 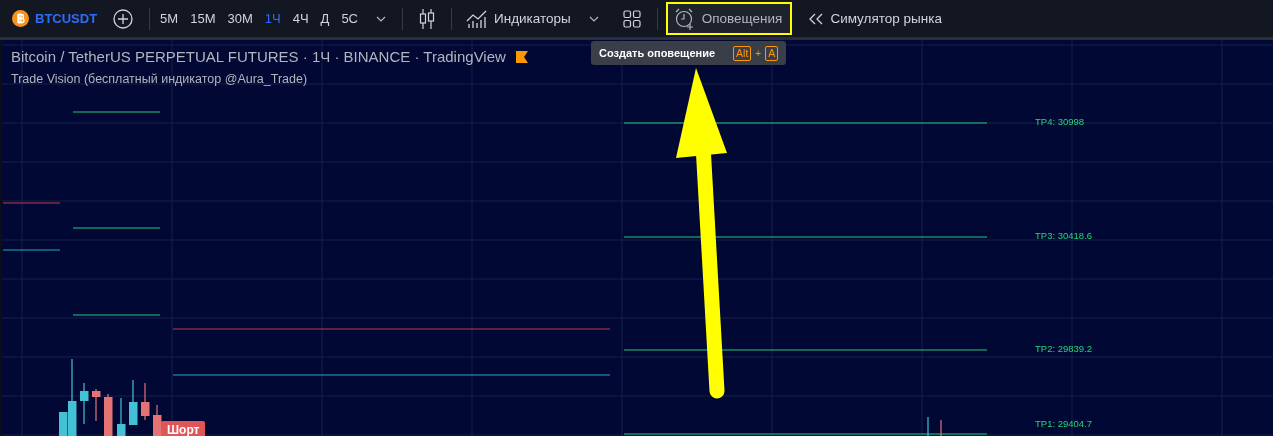 I want to click on interval-button: 1Ч, so click(x=272, y=18).